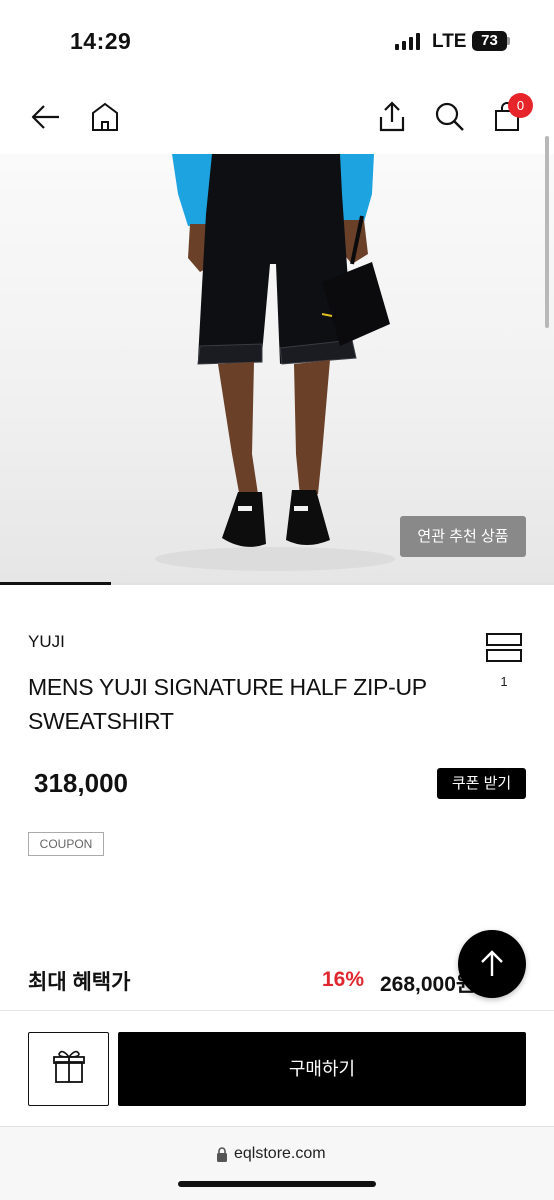  What do you see at coordinates (520, 105) in the screenshot?
I see `cart-count-badge: 0` at bounding box center [520, 105].